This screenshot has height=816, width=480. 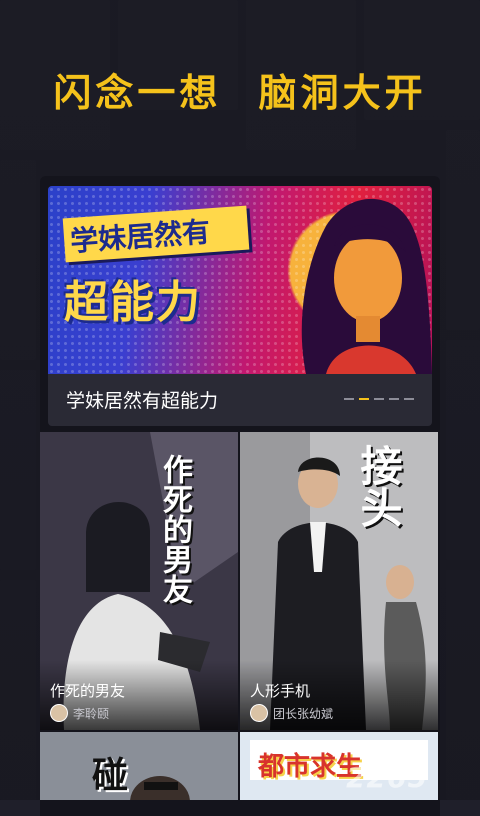 I want to click on card-overlay-title: 碰, so click(x=106, y=774).